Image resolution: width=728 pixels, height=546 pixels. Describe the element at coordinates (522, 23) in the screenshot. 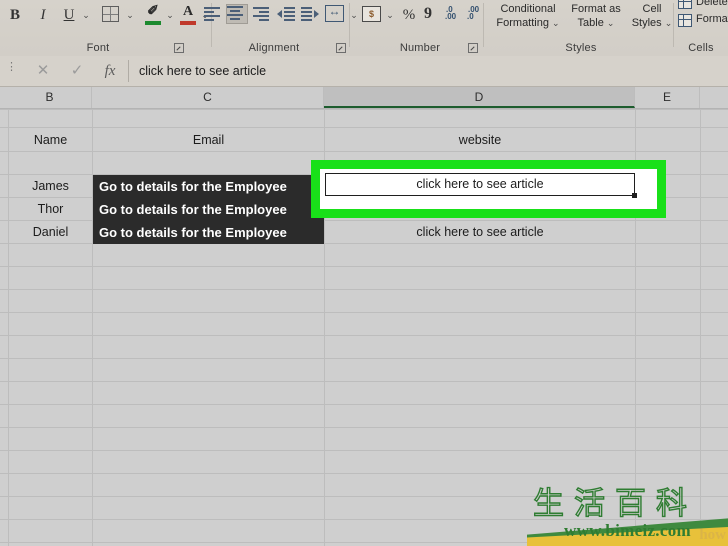

I see `conditional-formatting-line2-text: Formatting` at that location.